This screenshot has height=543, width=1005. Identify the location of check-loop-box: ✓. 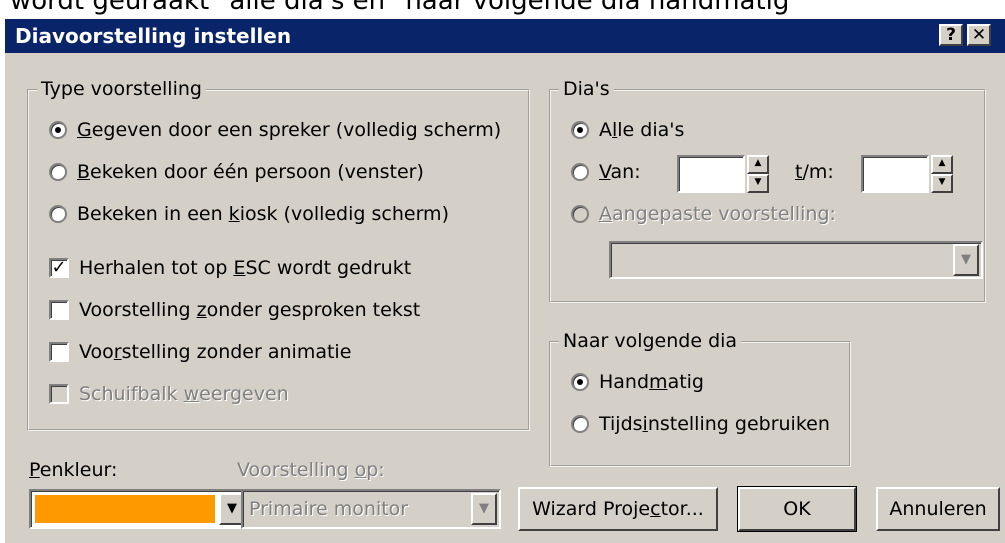
(59, 268).